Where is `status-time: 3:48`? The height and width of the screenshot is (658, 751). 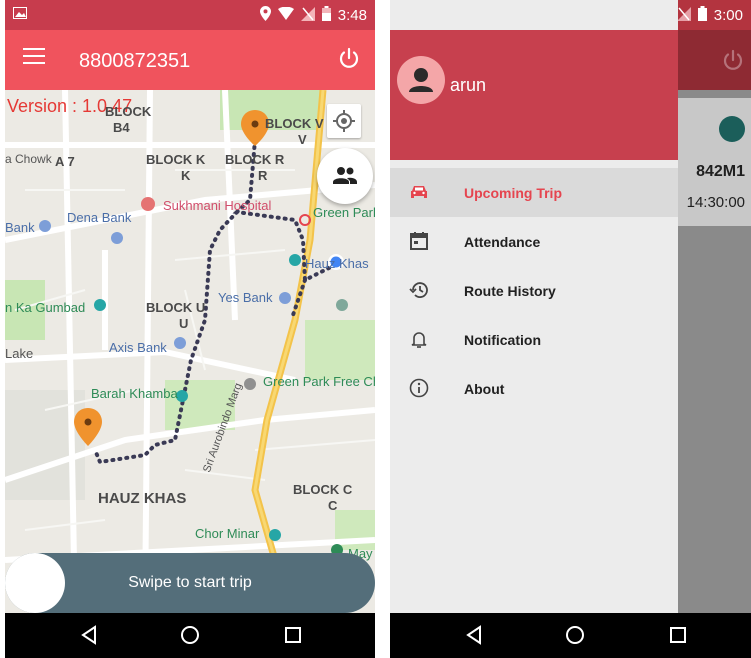 status-time: 3:48 is located at coordinates (352, 15).